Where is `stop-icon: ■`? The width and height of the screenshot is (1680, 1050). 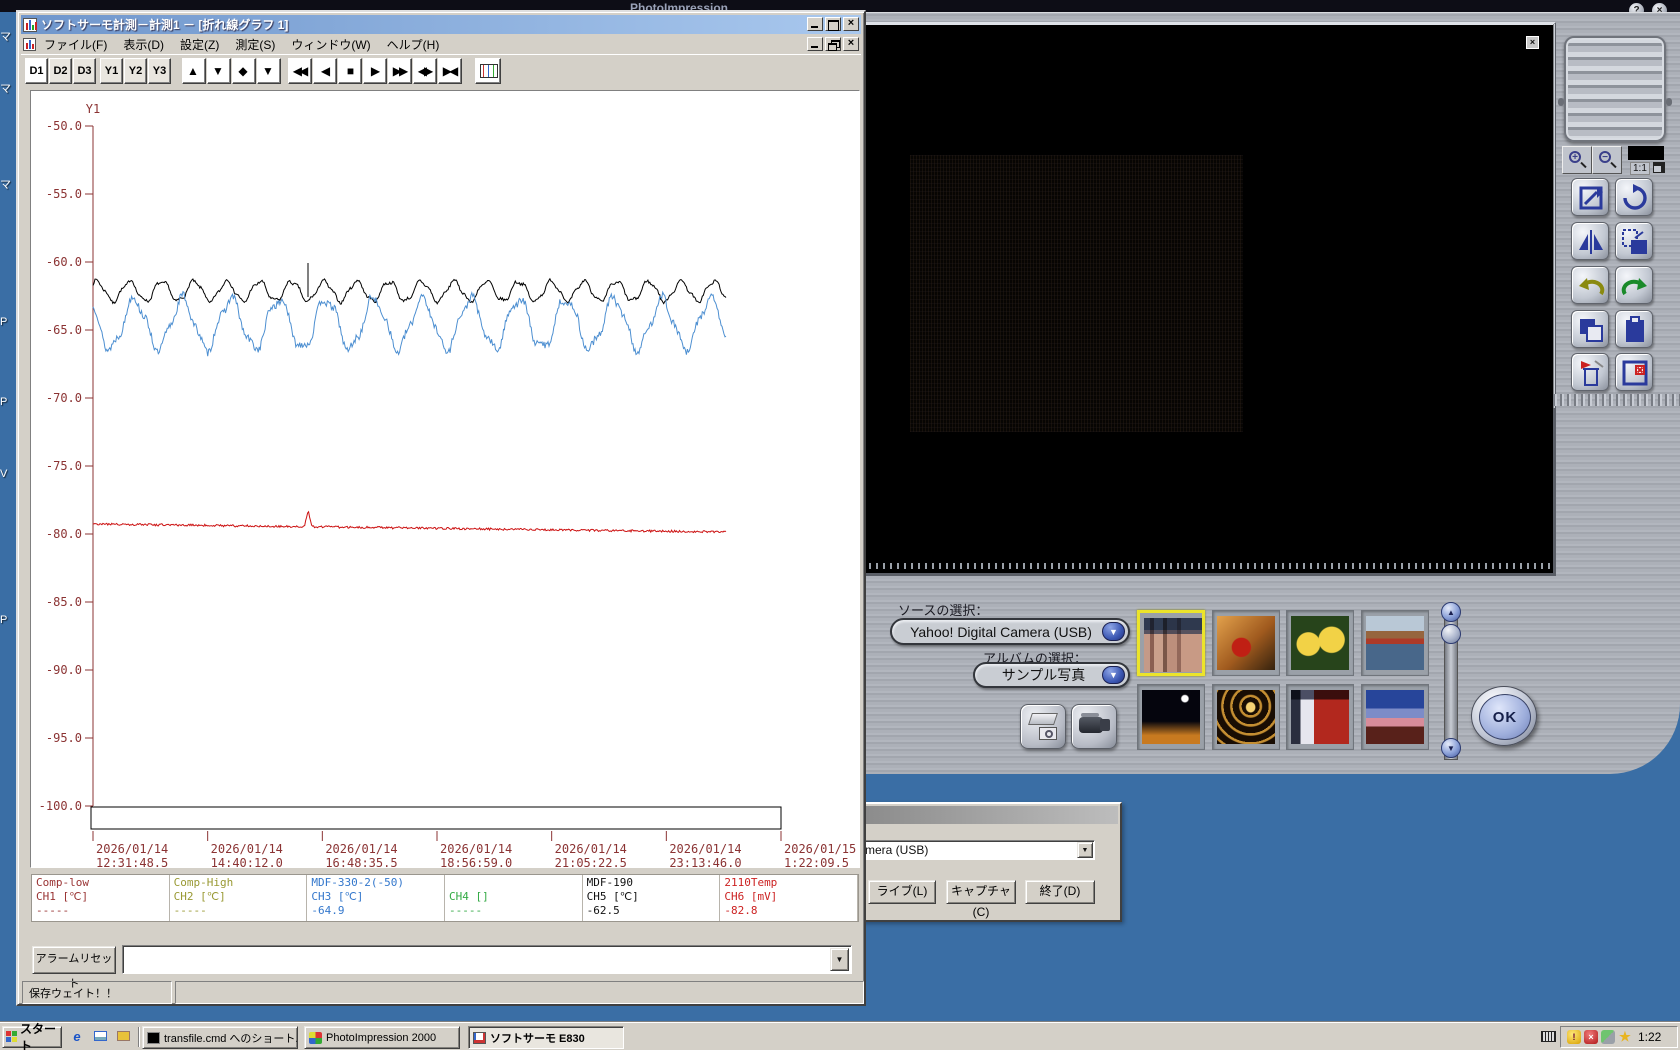 stop-icon: ■ is located at coordinates (350, 70).